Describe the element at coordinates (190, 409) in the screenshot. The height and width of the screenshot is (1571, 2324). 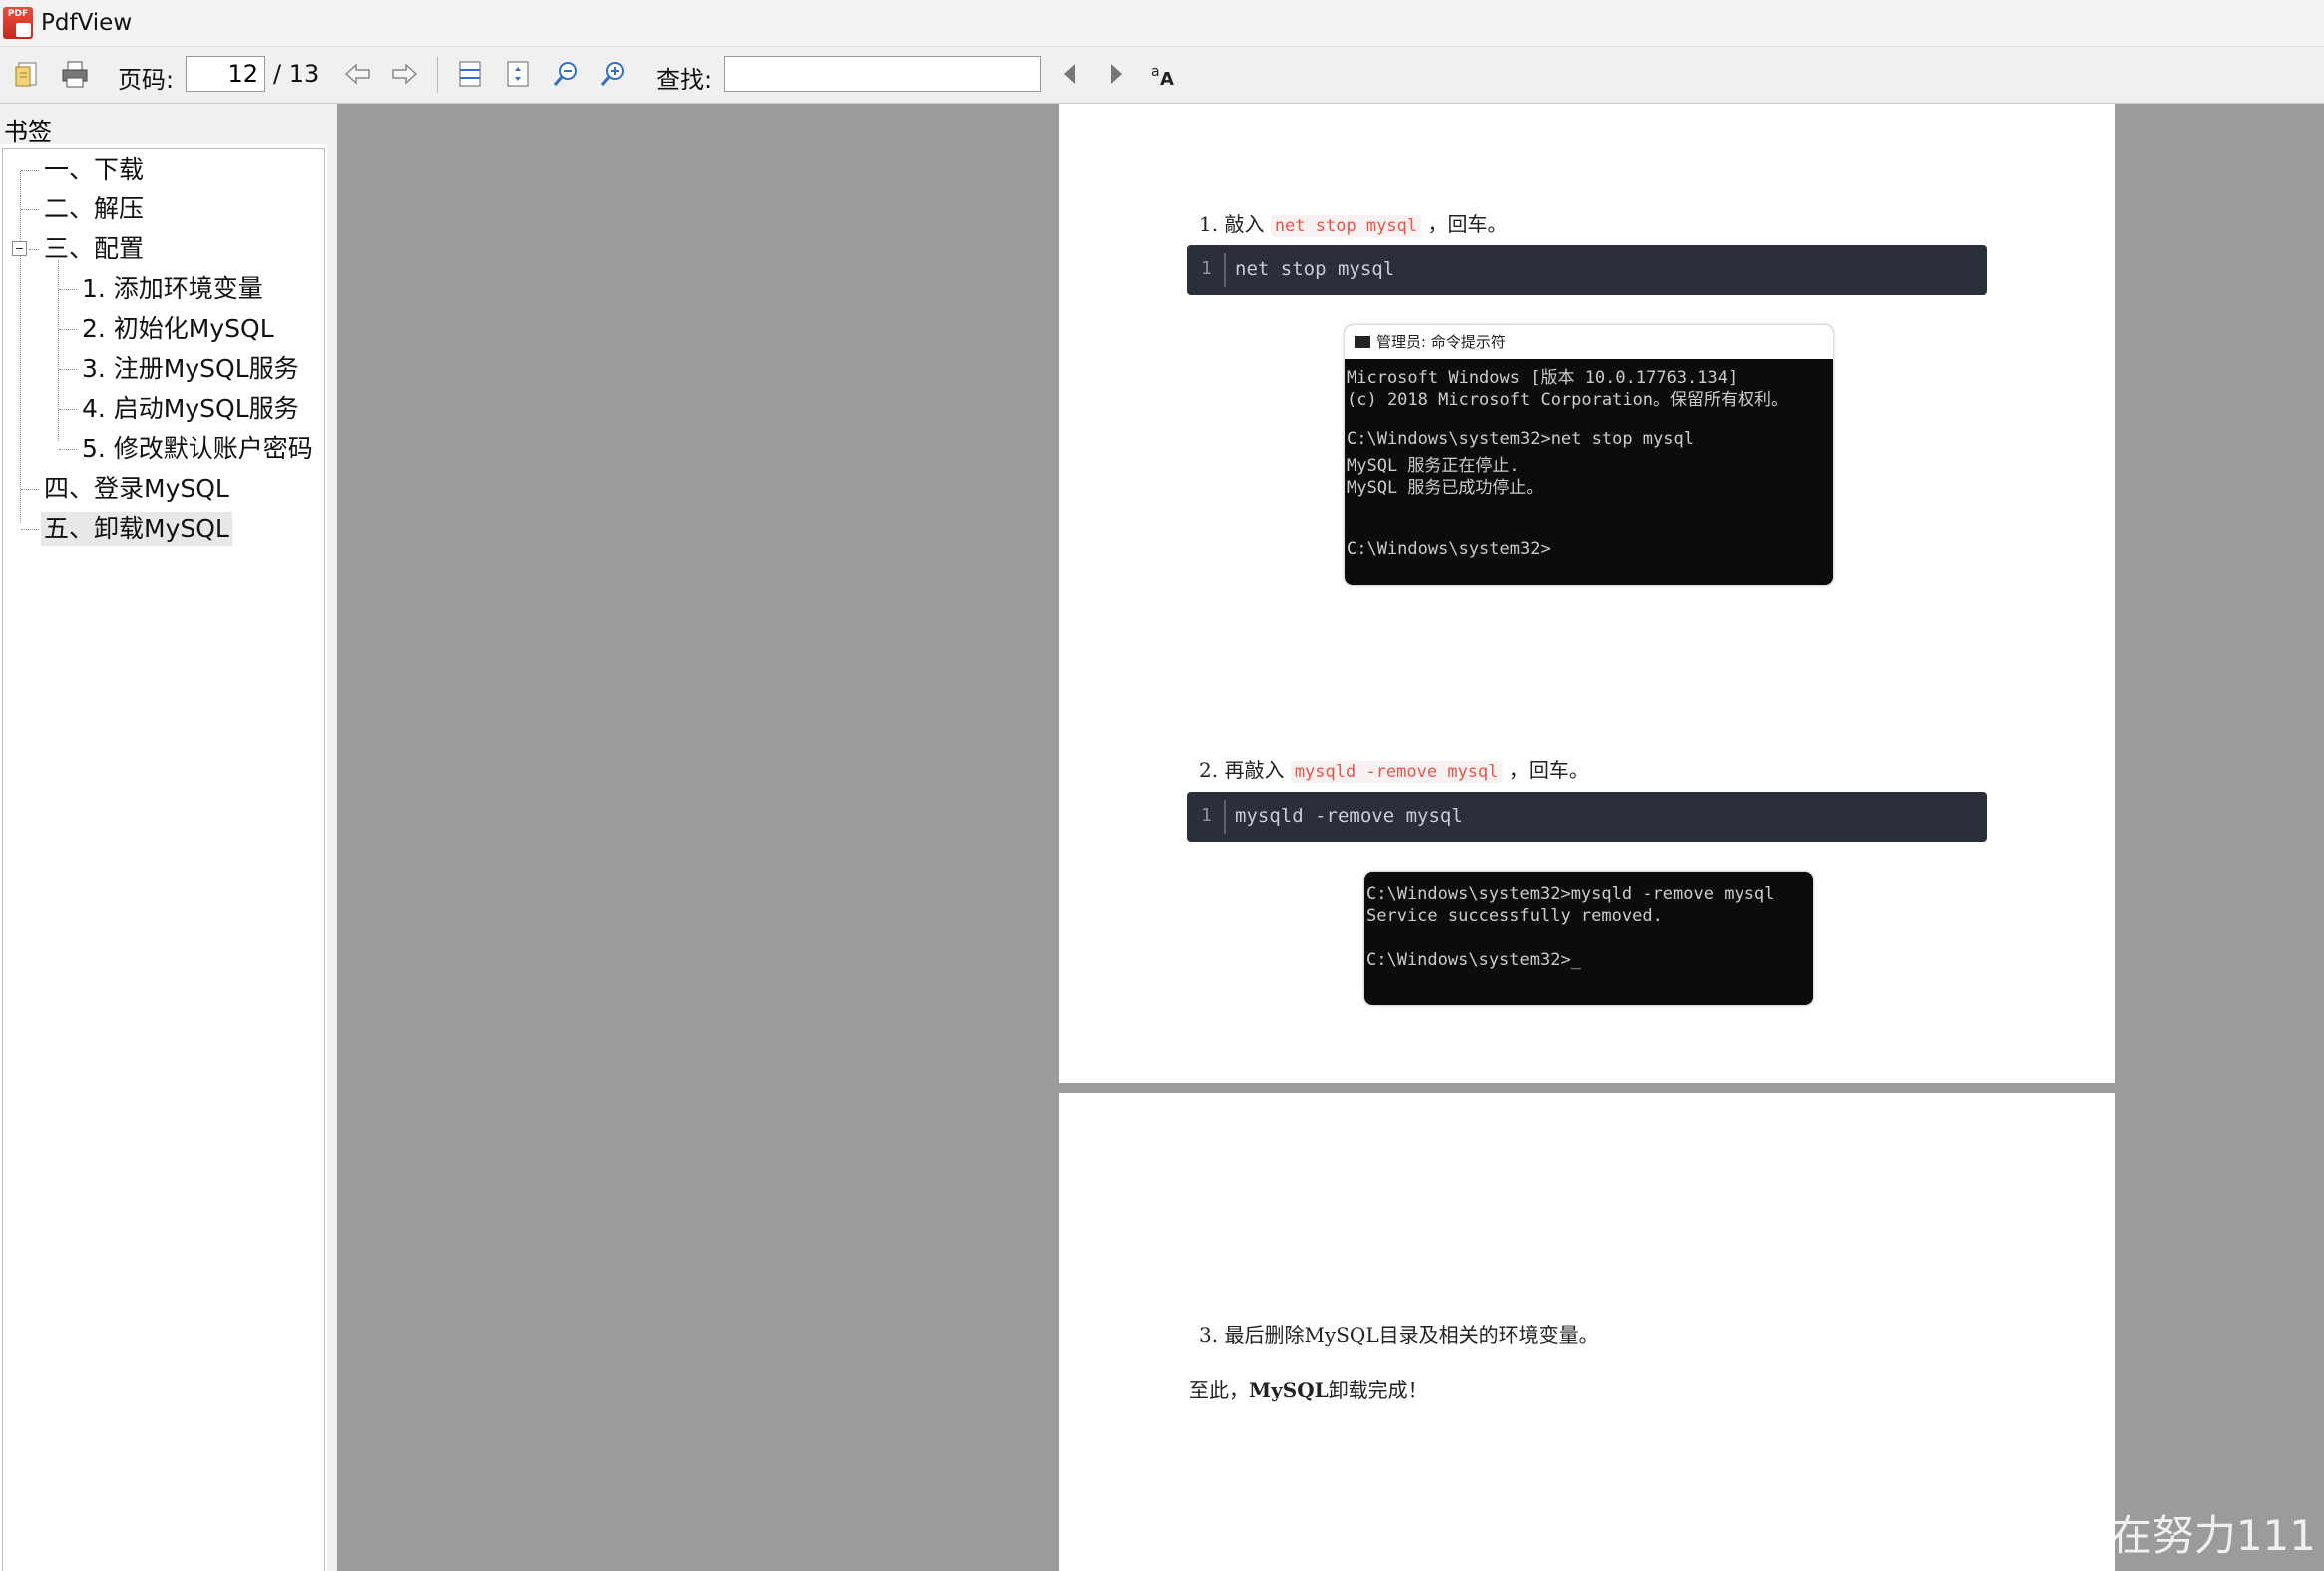
I see `bookmark-start-service: 4. 启动MySQL服务` at that location.